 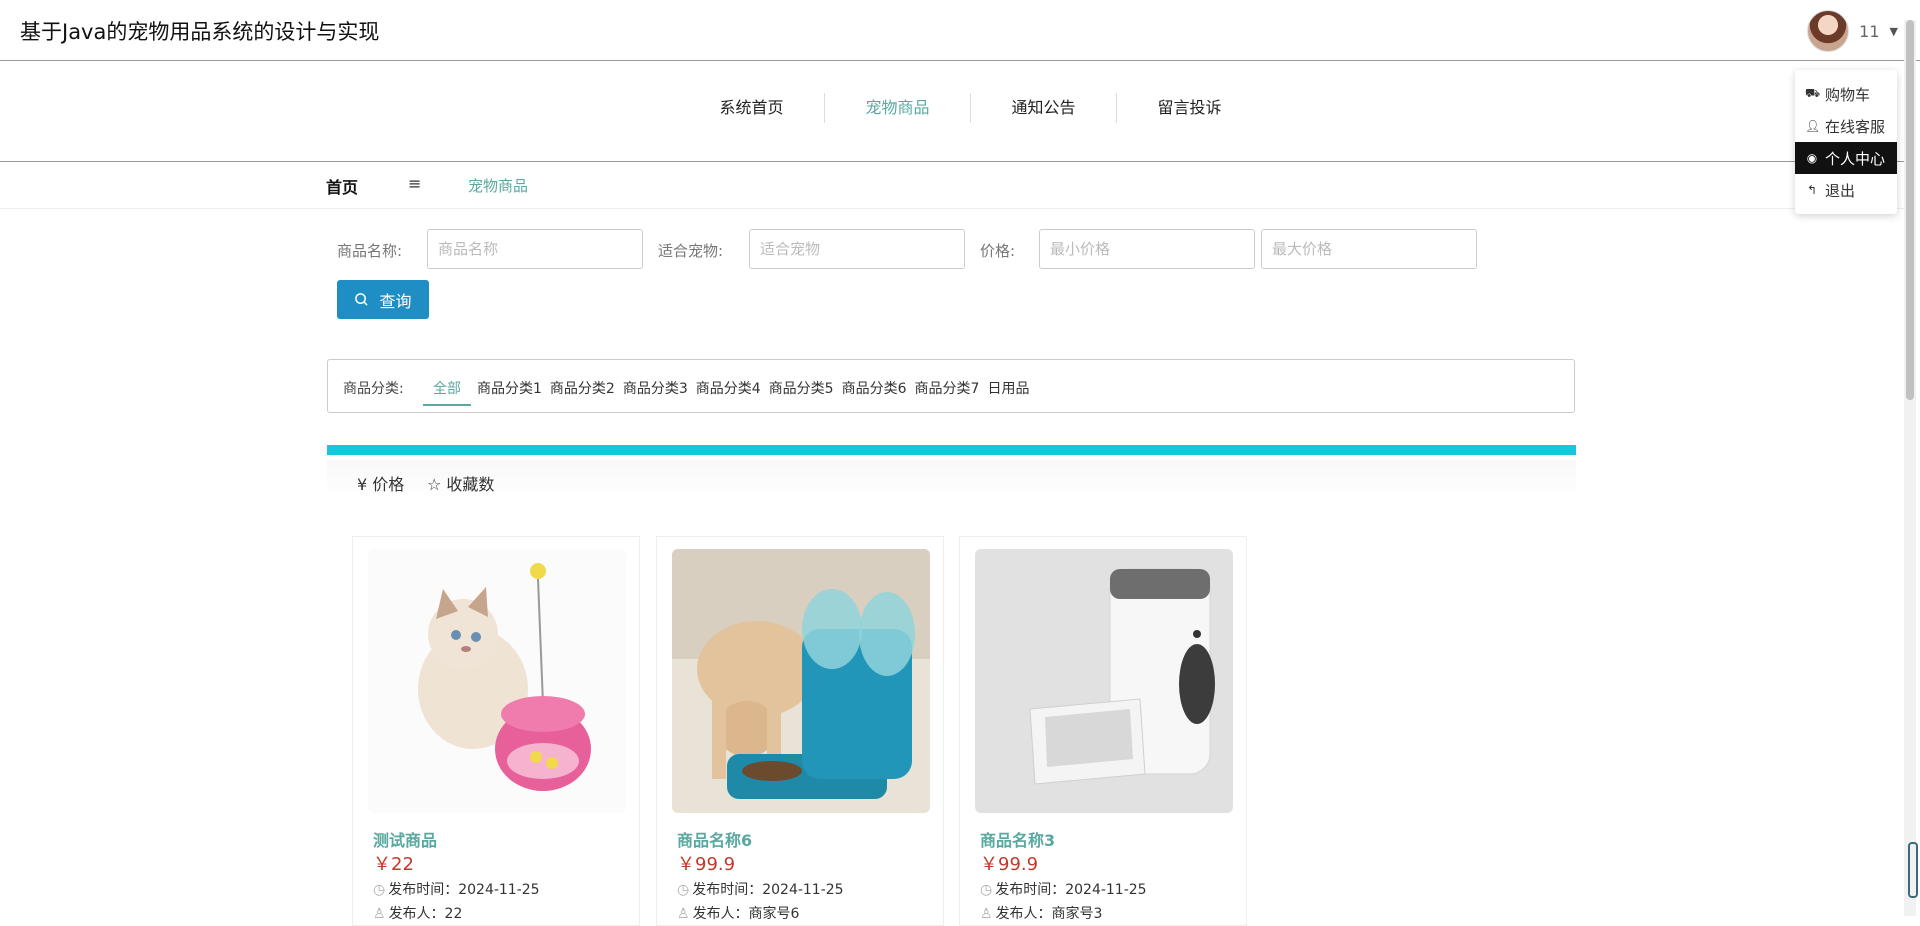 I want to click on breadcrumb: 首页 ≡ 宠物商品, so click(x=952, y=185).